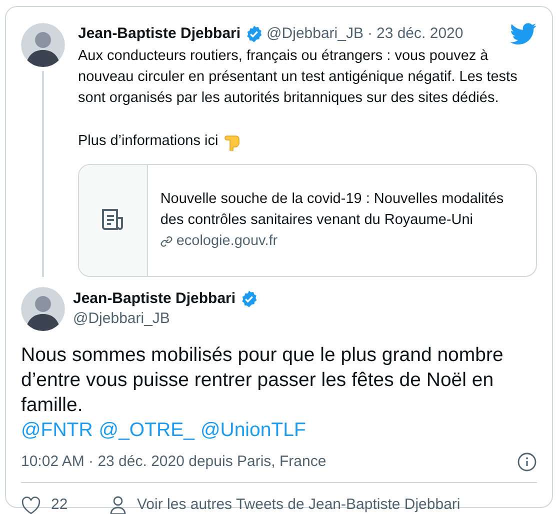  What do you see at coordinates (420, 34) in the screenshot?
I see `tweet-date: 23 déc. 2020` at bounding box center [420, 34].